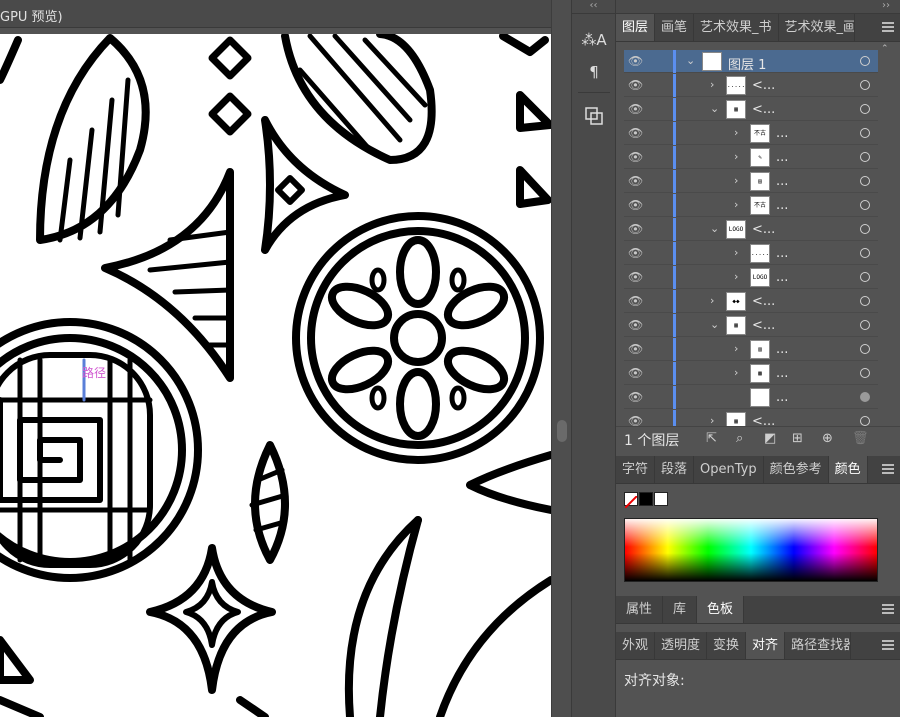 Image resolution: width=900 pixels, height=717 pixels. What do you see at coordinates (751, 550) in the screenshot?
I see `color-spectrum` at bounding box center [751, 550].